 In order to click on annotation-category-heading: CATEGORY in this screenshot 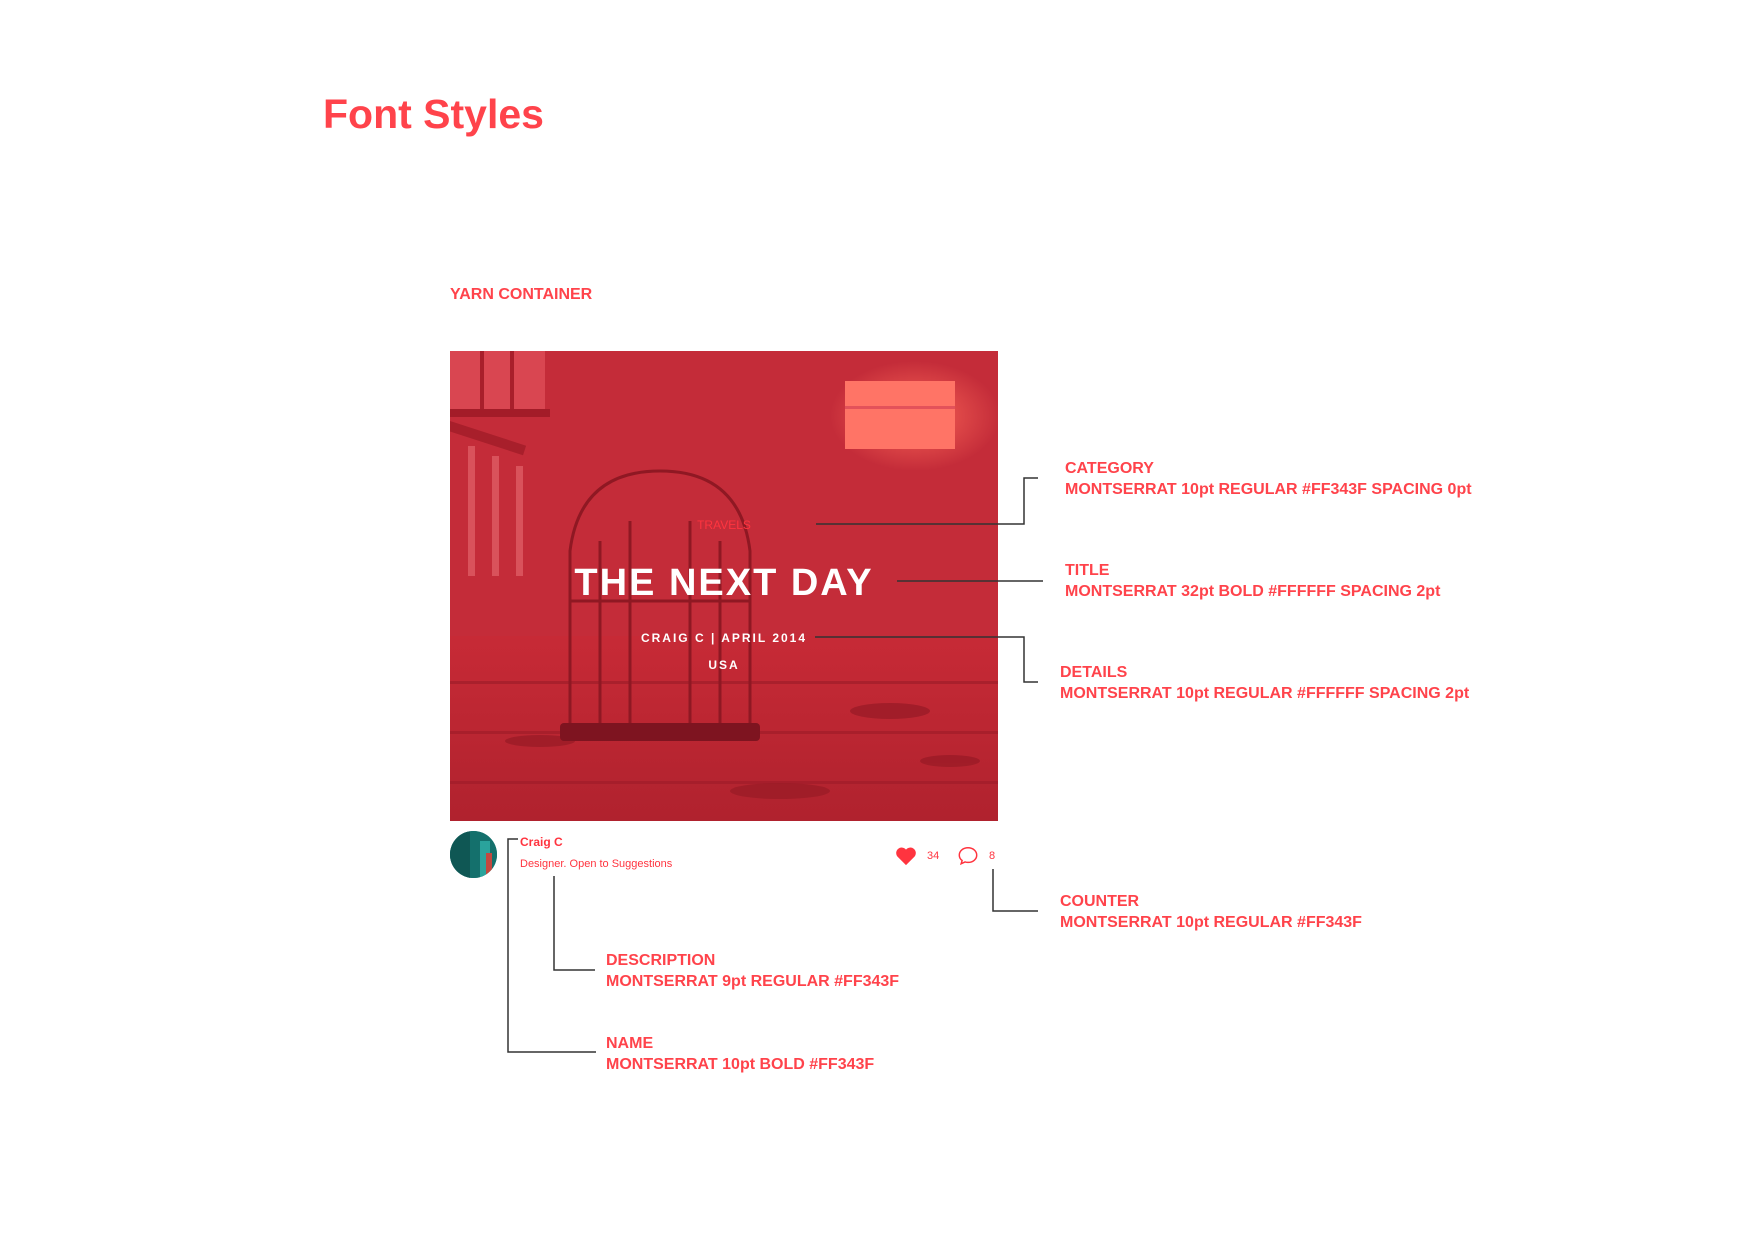, I will do `click(1109, 468)`.